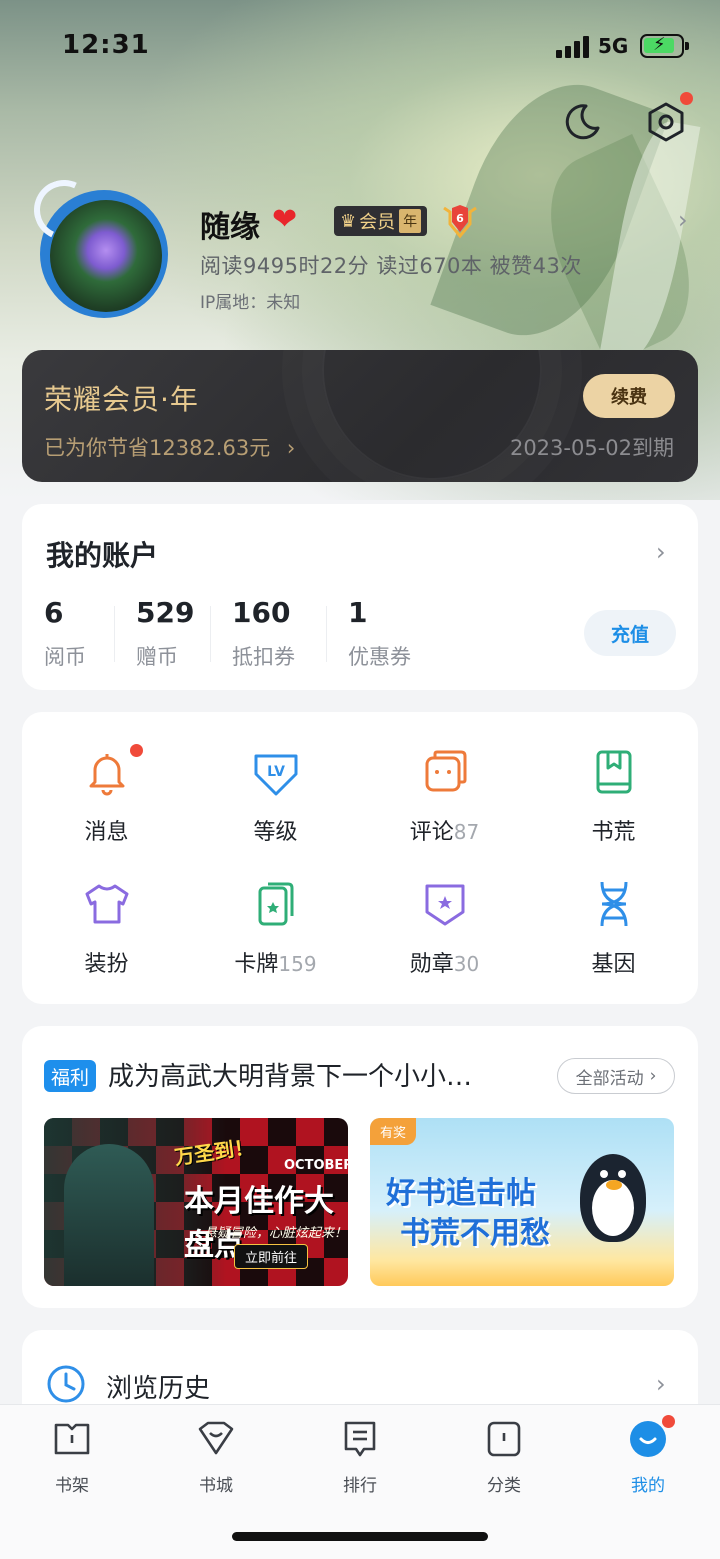 The image size is (720, 1559). Describe the element at coordinates (65, 633) in the screenshot. I see `account-item-yuebi: 6 阅币` at that location.